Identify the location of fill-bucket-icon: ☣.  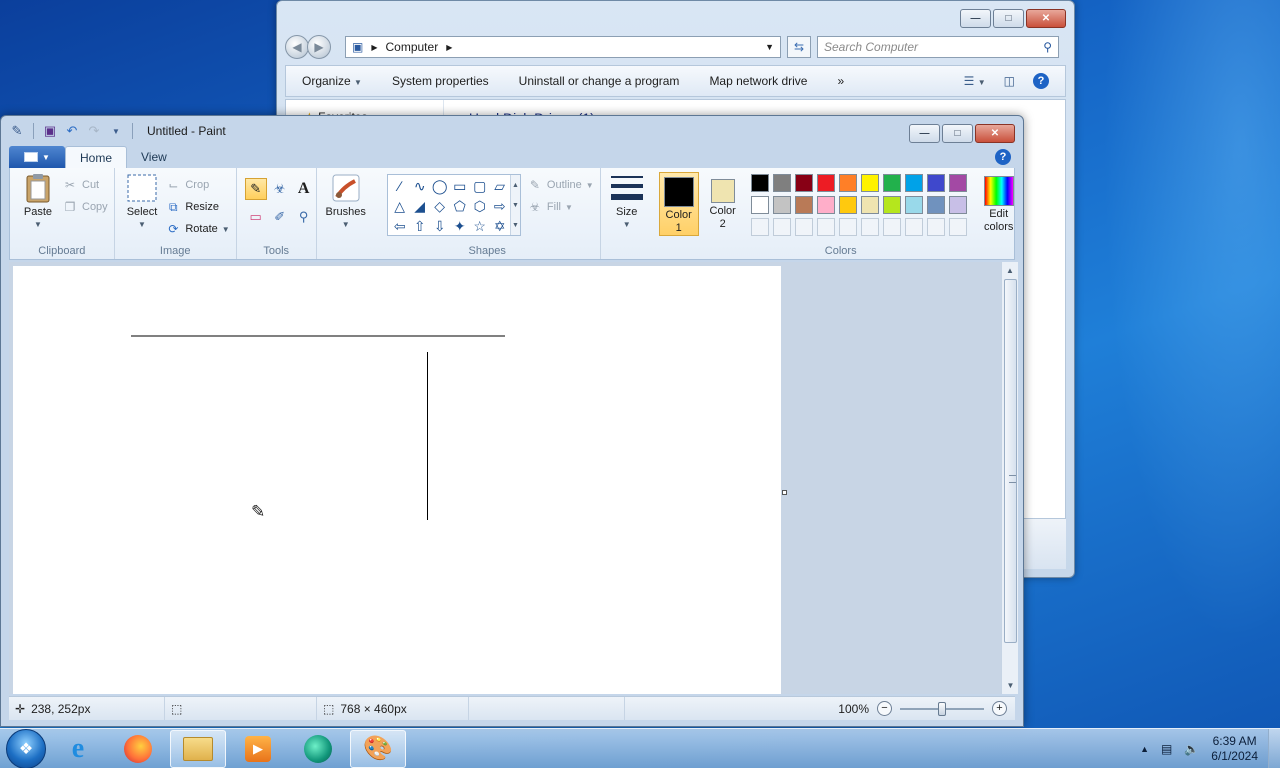
(280, 189).